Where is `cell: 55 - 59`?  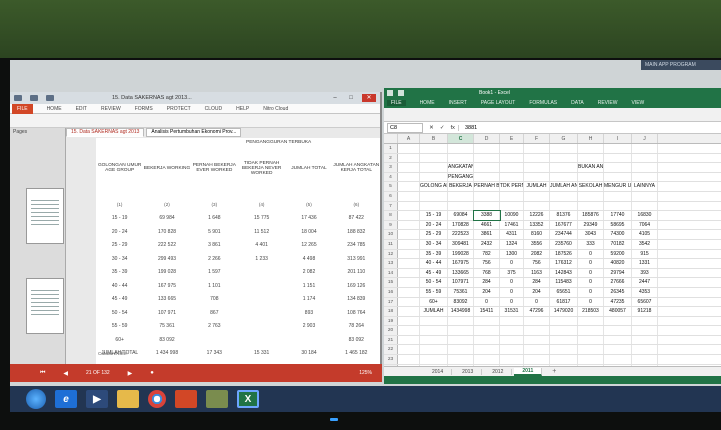 cell: 55 - 59 is located at coordinates (434, 292).